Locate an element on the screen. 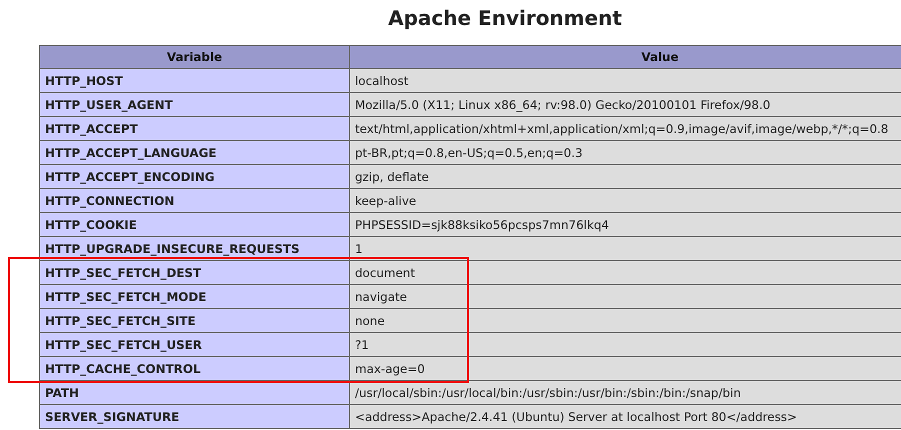 The height and width of the screenshot is (430, 901). variable-cell: HTTP_ACCEPT is located at coordinates (195, 128).